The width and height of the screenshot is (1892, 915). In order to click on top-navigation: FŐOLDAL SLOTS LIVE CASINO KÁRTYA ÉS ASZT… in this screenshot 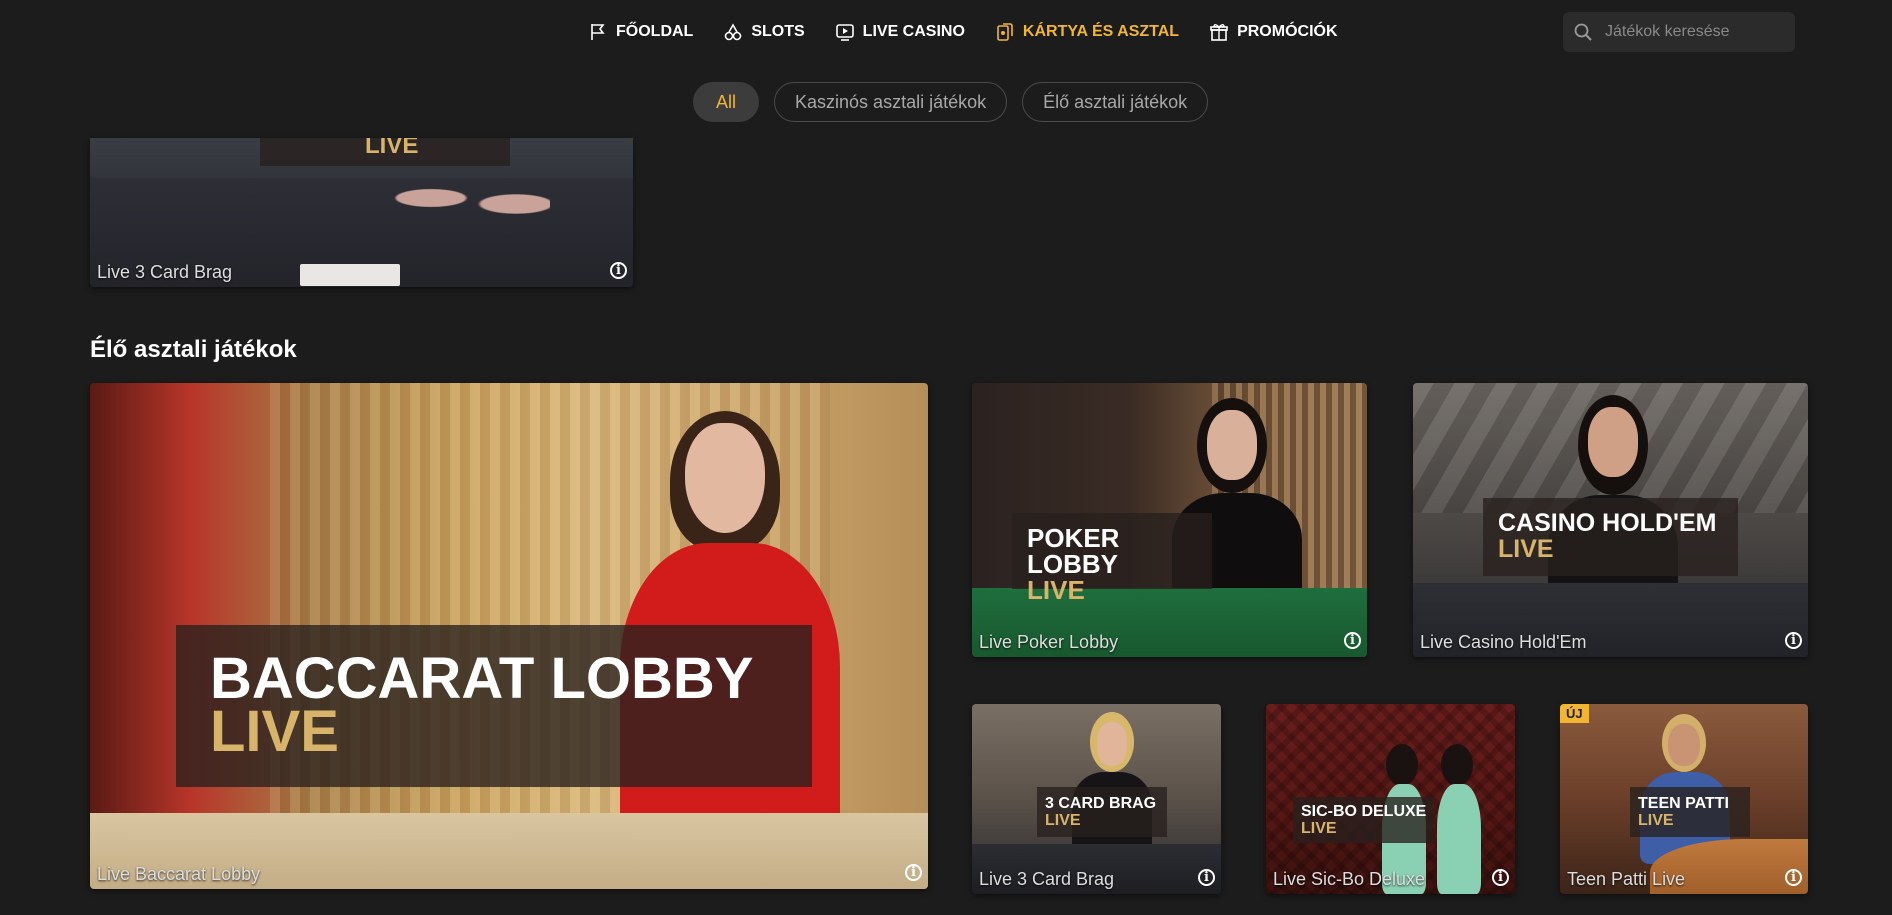, I will do `click(946, 32)`.